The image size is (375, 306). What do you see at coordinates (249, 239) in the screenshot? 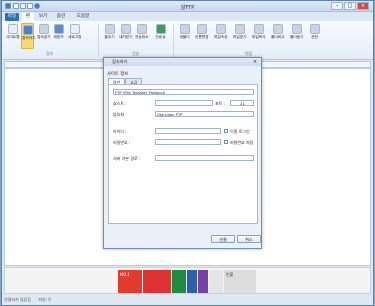
I see `dialog-cancel-button: 취소` at bounding box center [249, 239].